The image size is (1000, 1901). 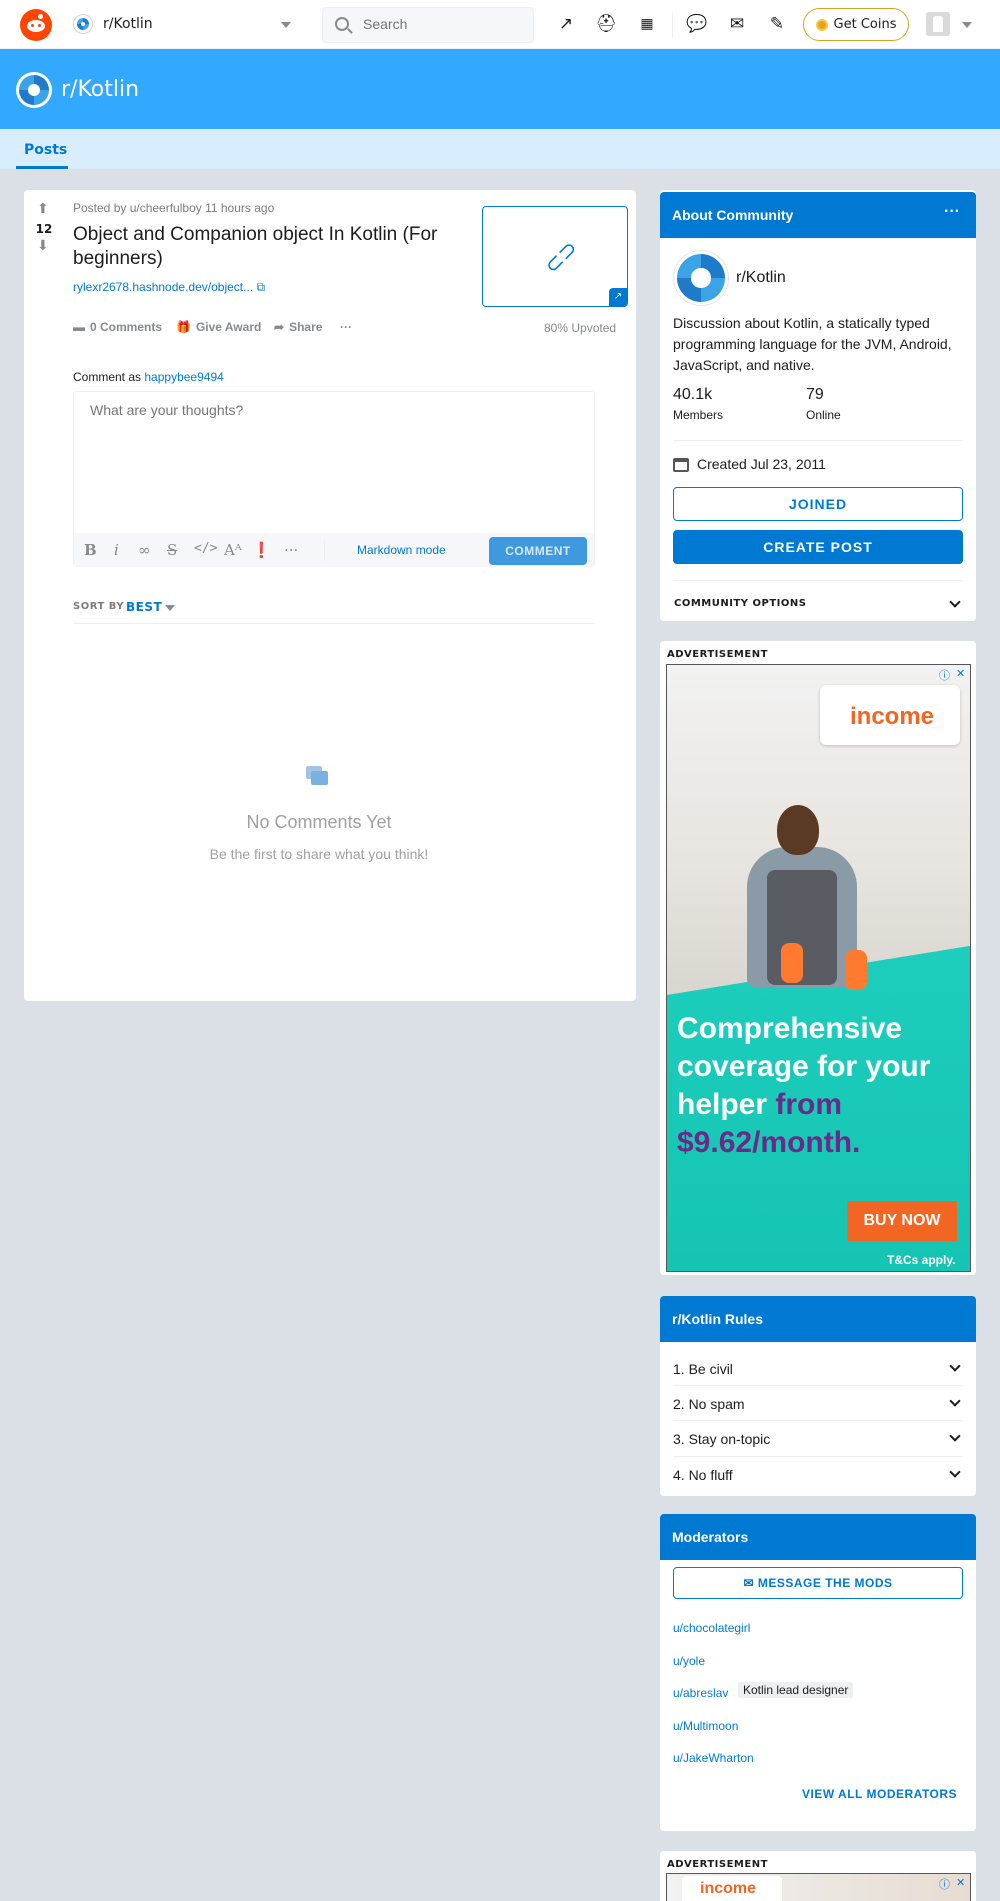 I want to click on active-tab-indicator, so click(x=42, y=167).